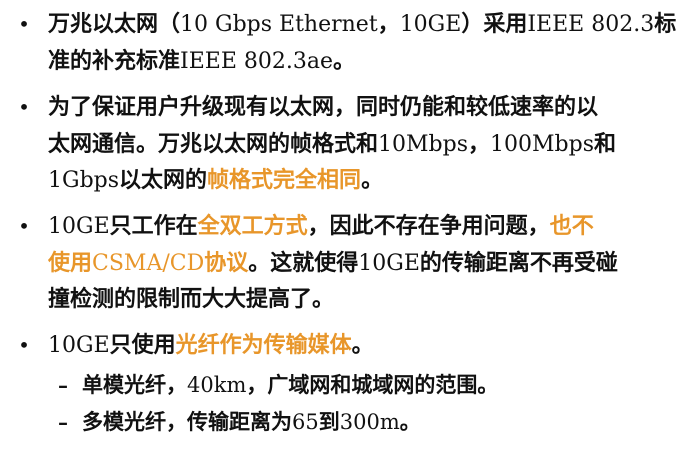 This screenshot has width=698, height=459. I want to click on text-segment: 撞检测的限制而大大提高了。, so click(191, 299).